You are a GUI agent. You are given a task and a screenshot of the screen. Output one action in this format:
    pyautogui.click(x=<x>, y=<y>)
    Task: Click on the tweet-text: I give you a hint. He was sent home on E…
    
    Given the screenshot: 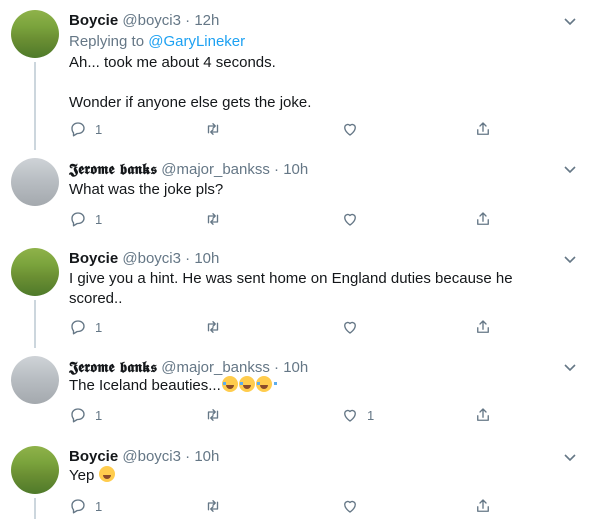 What is the action you would take?
    pyautogui.click(x=304, y=289)
    